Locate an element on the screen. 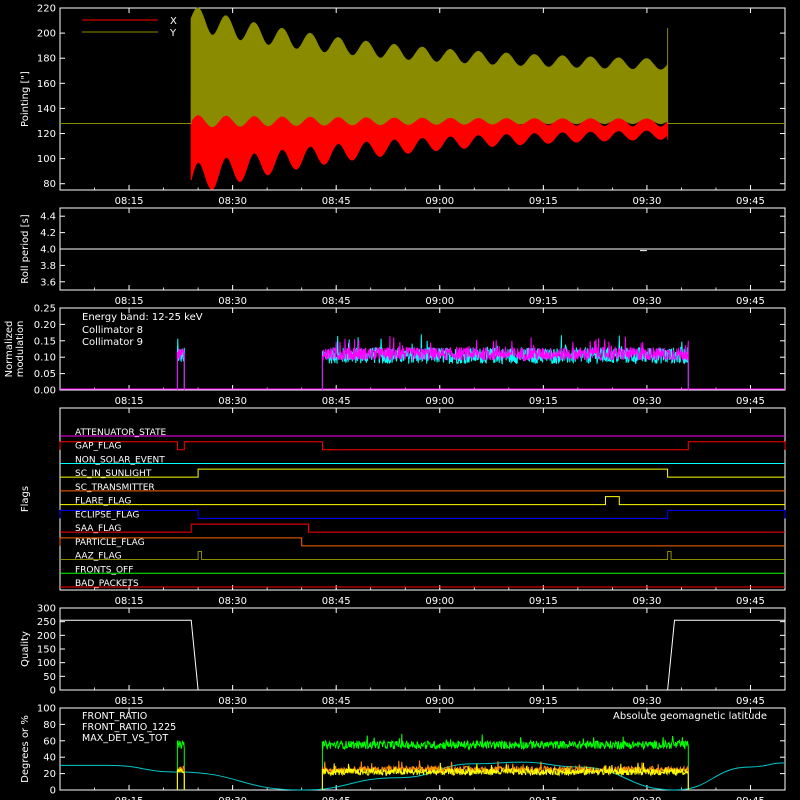 The height and width of the screenshot is (800, 800). y-axis-label: Quality is located at coordinates (25, 649).